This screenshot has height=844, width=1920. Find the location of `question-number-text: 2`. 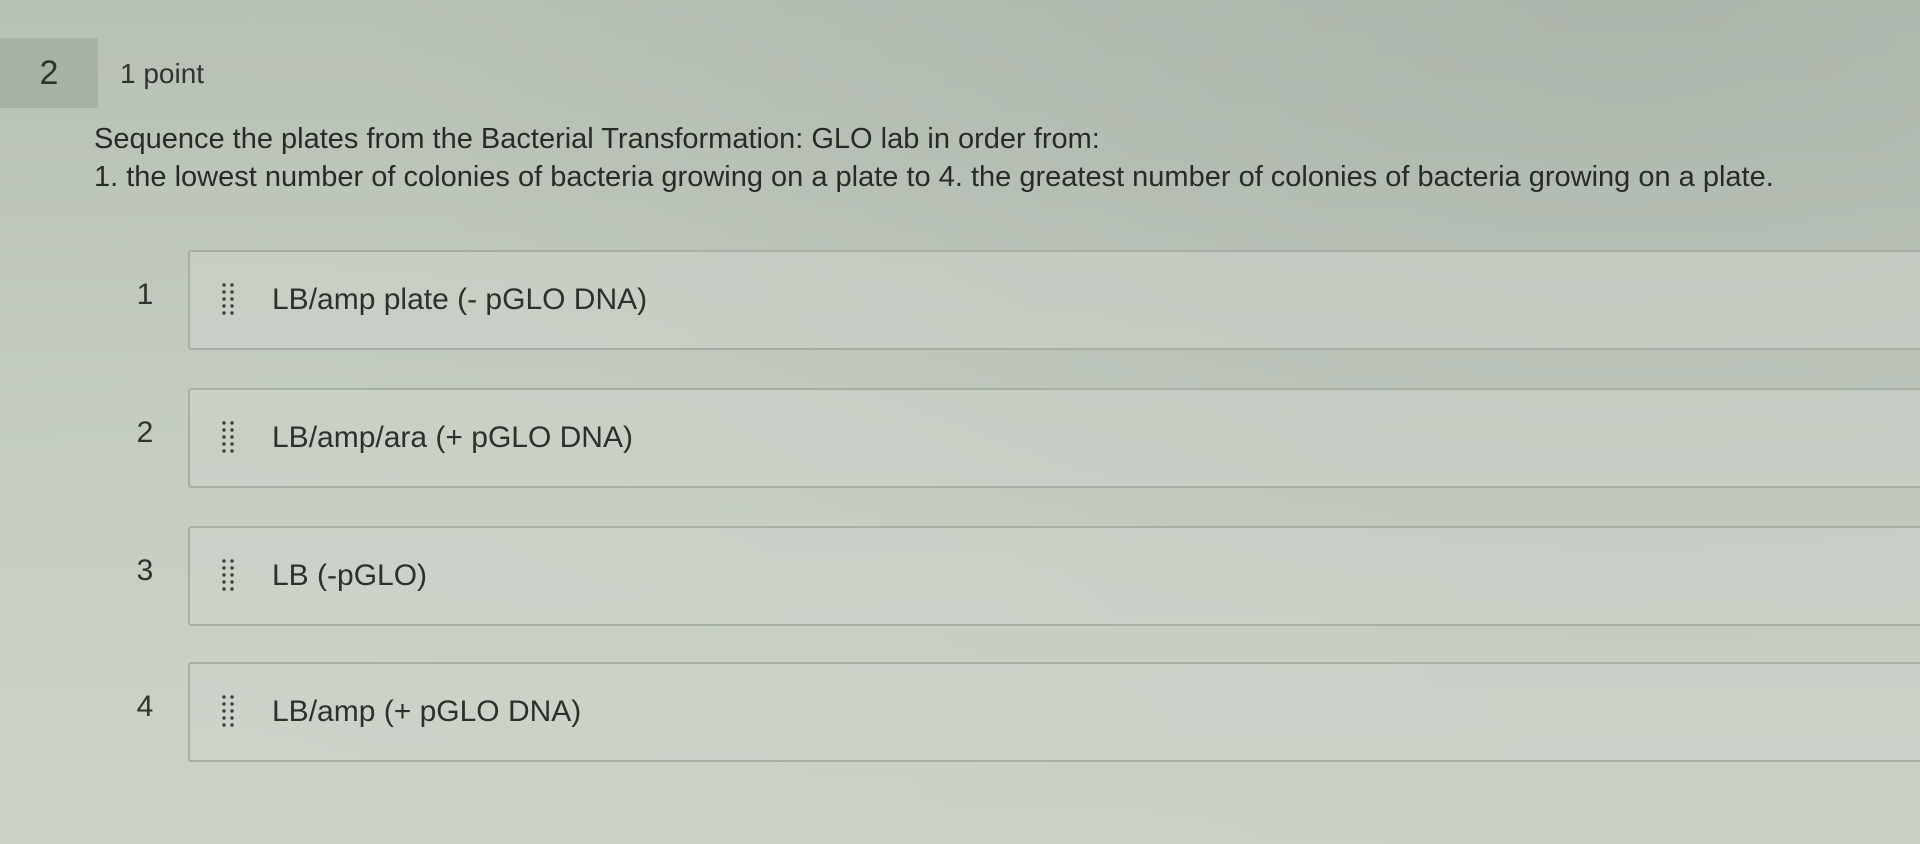

question-number-text: 2 is located at coordinates (49, 72).